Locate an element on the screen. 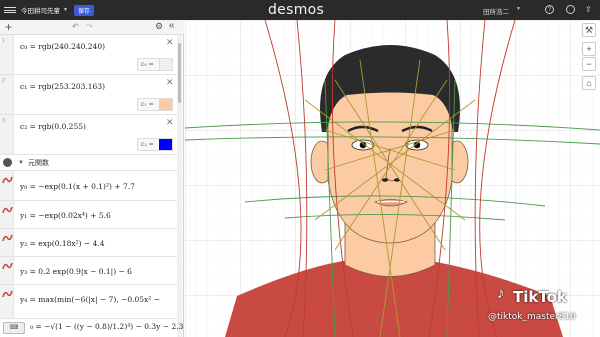 This screenshot has width=600, height=337. color-token-label: c₀ = is located at coordinates (147, 64).